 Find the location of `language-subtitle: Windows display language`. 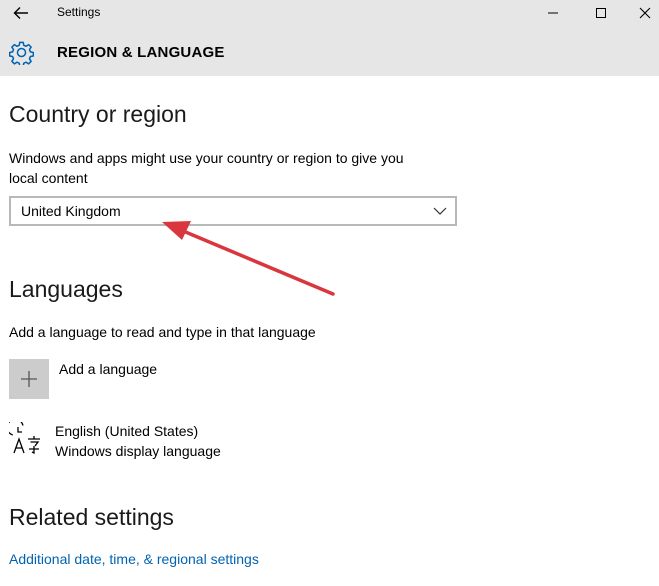

language-subtitle: Windows display language is located at coordinates (138, 451).